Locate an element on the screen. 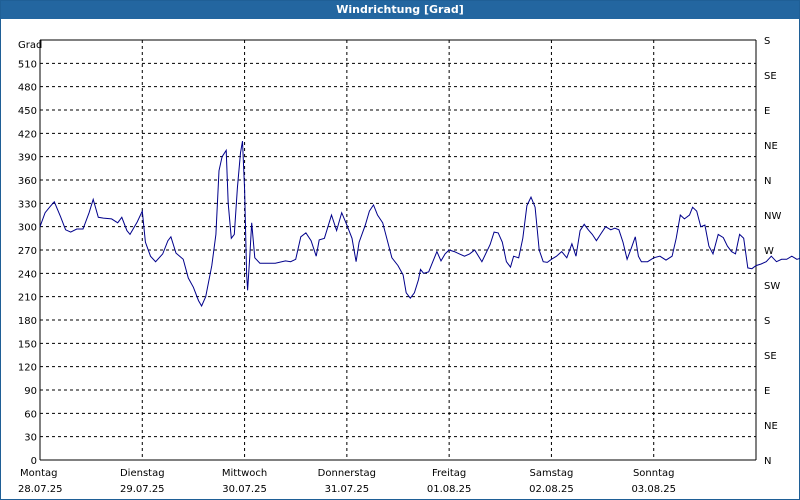  y-tick-label: 210 is located at coordinates (27, 298).